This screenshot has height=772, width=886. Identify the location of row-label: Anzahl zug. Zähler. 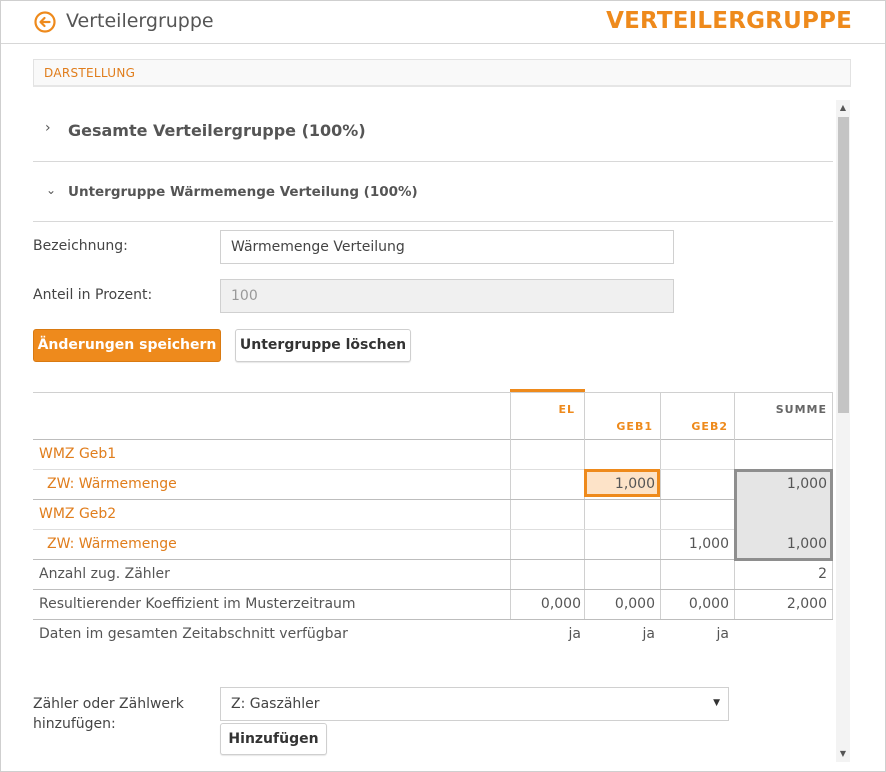
(104, 574).